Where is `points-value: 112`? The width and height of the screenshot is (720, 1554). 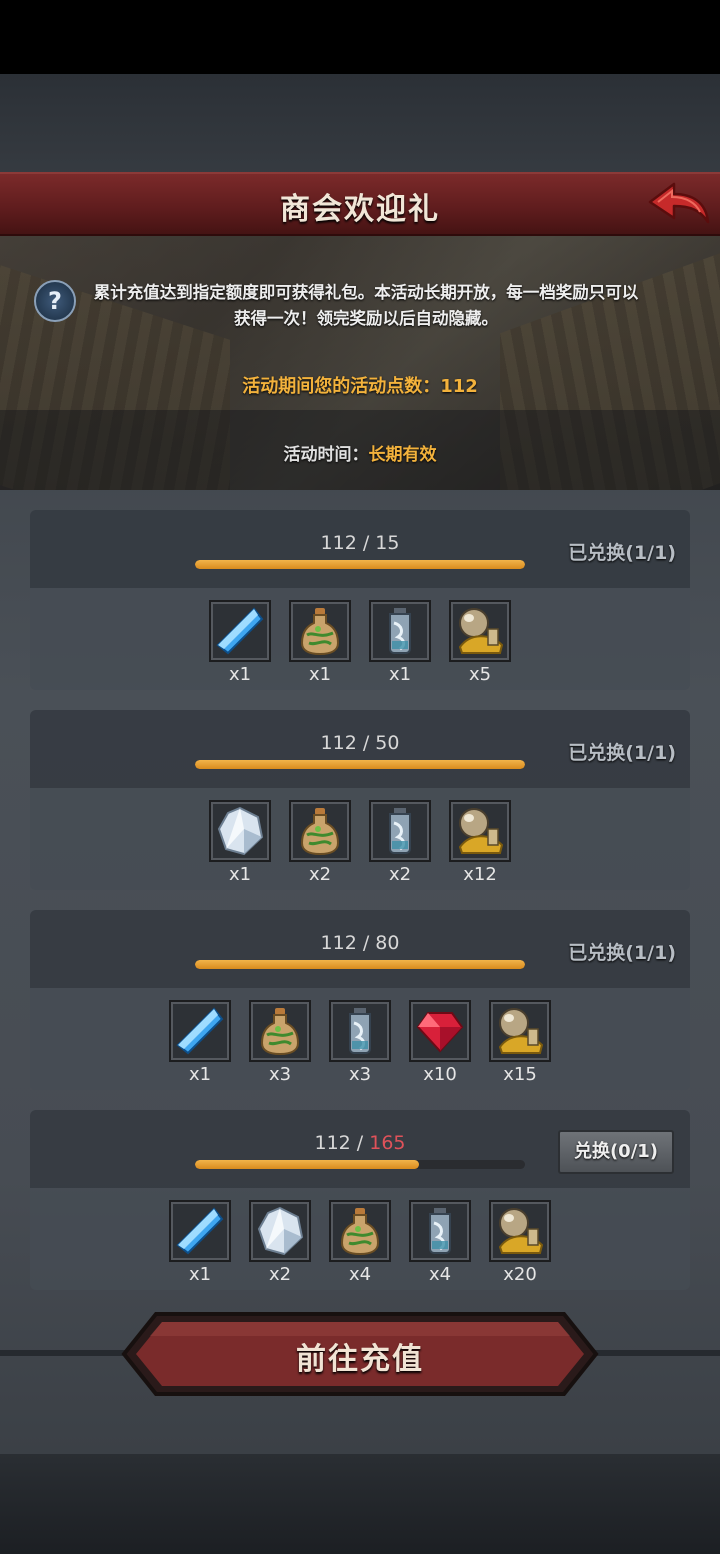
points-value: 112 is located at coordinates (459, 386).